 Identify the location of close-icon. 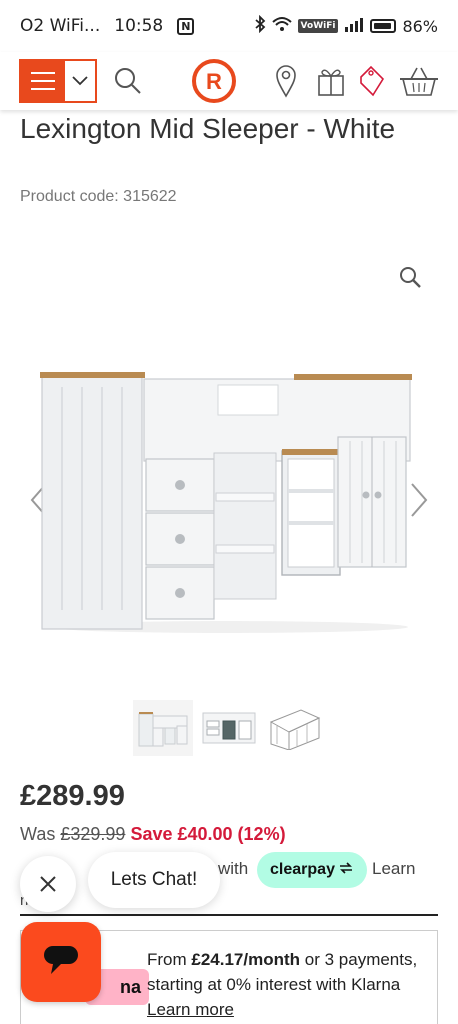
(48, 884).